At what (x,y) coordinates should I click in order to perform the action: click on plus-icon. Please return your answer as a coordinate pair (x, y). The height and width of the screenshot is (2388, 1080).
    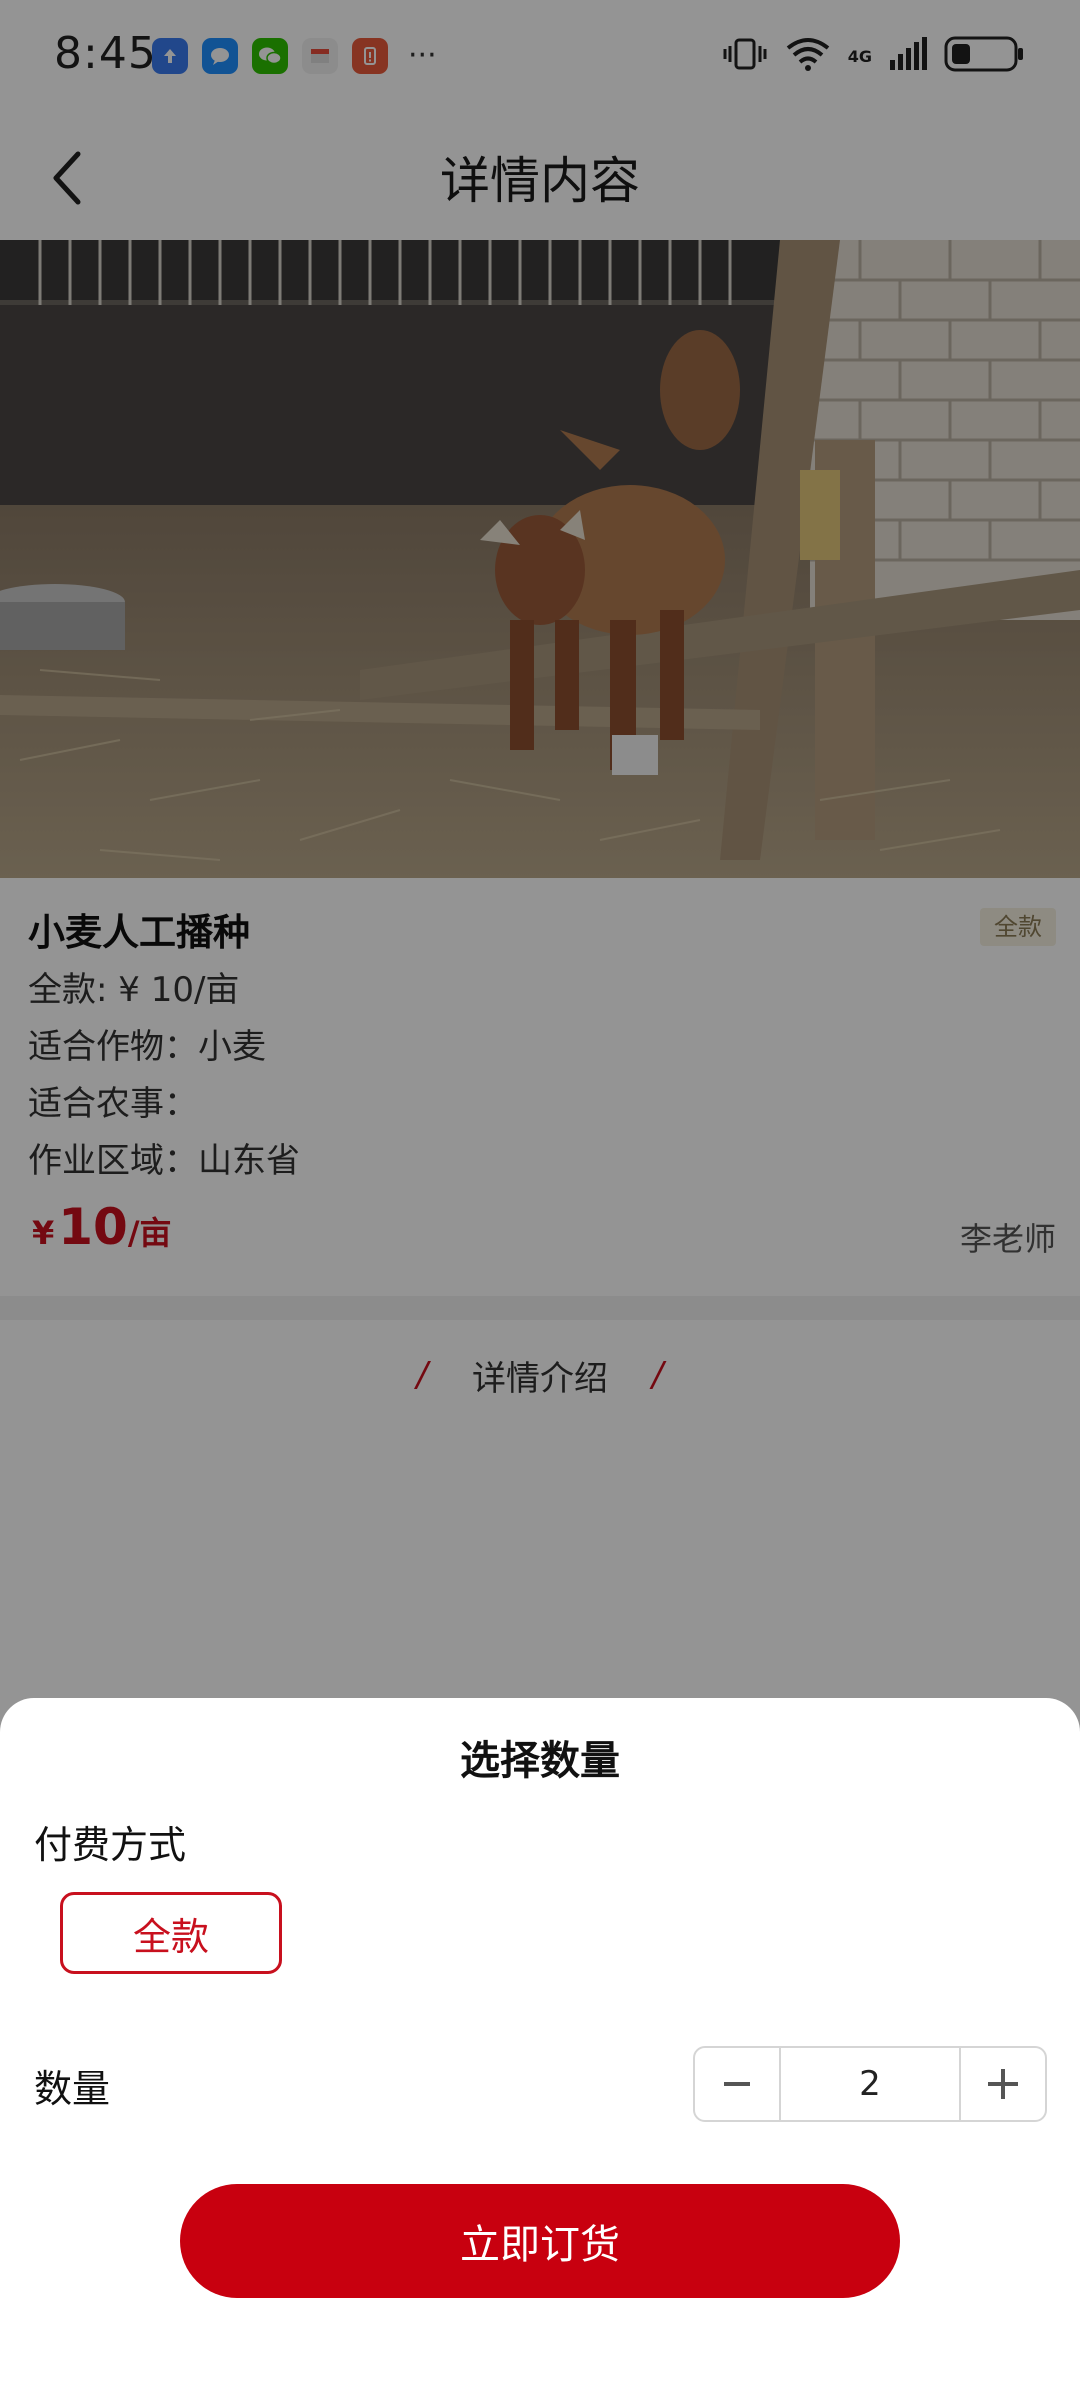
    Looking at the image, I should click on (1003, 2084).